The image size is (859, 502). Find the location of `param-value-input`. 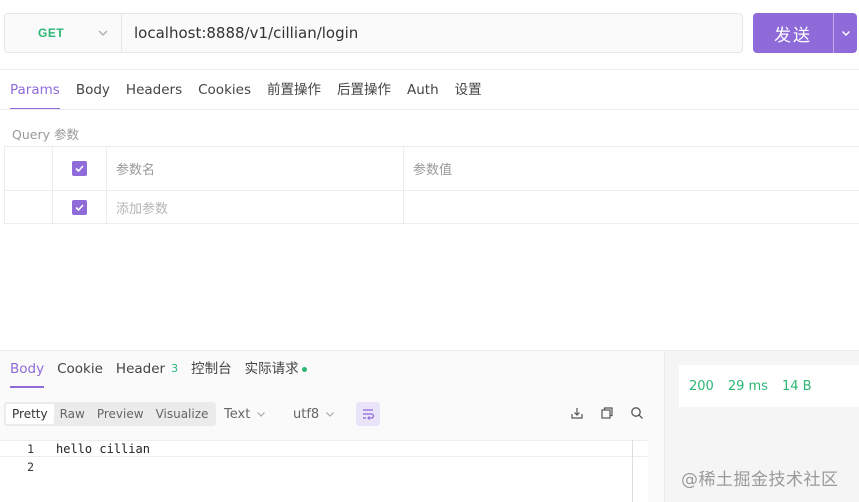

param-value-input is located at coordinates (631, 207).